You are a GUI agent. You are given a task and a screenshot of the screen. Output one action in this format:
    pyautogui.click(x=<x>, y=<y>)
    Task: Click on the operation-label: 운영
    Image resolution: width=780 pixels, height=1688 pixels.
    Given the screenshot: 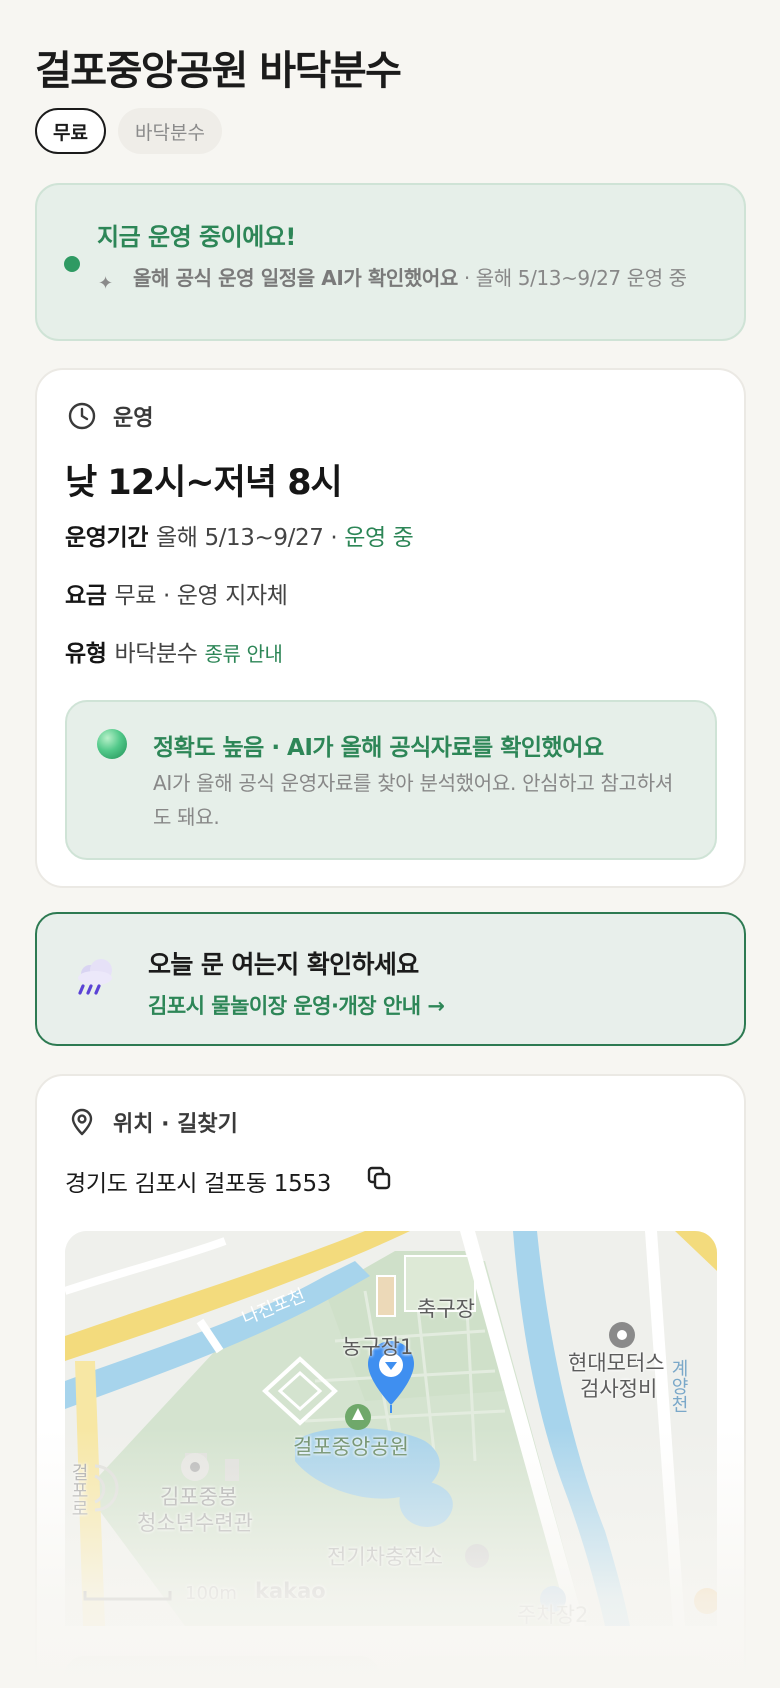 What is the action you would take?
    pyautogui.click(x=133, y=418)
    